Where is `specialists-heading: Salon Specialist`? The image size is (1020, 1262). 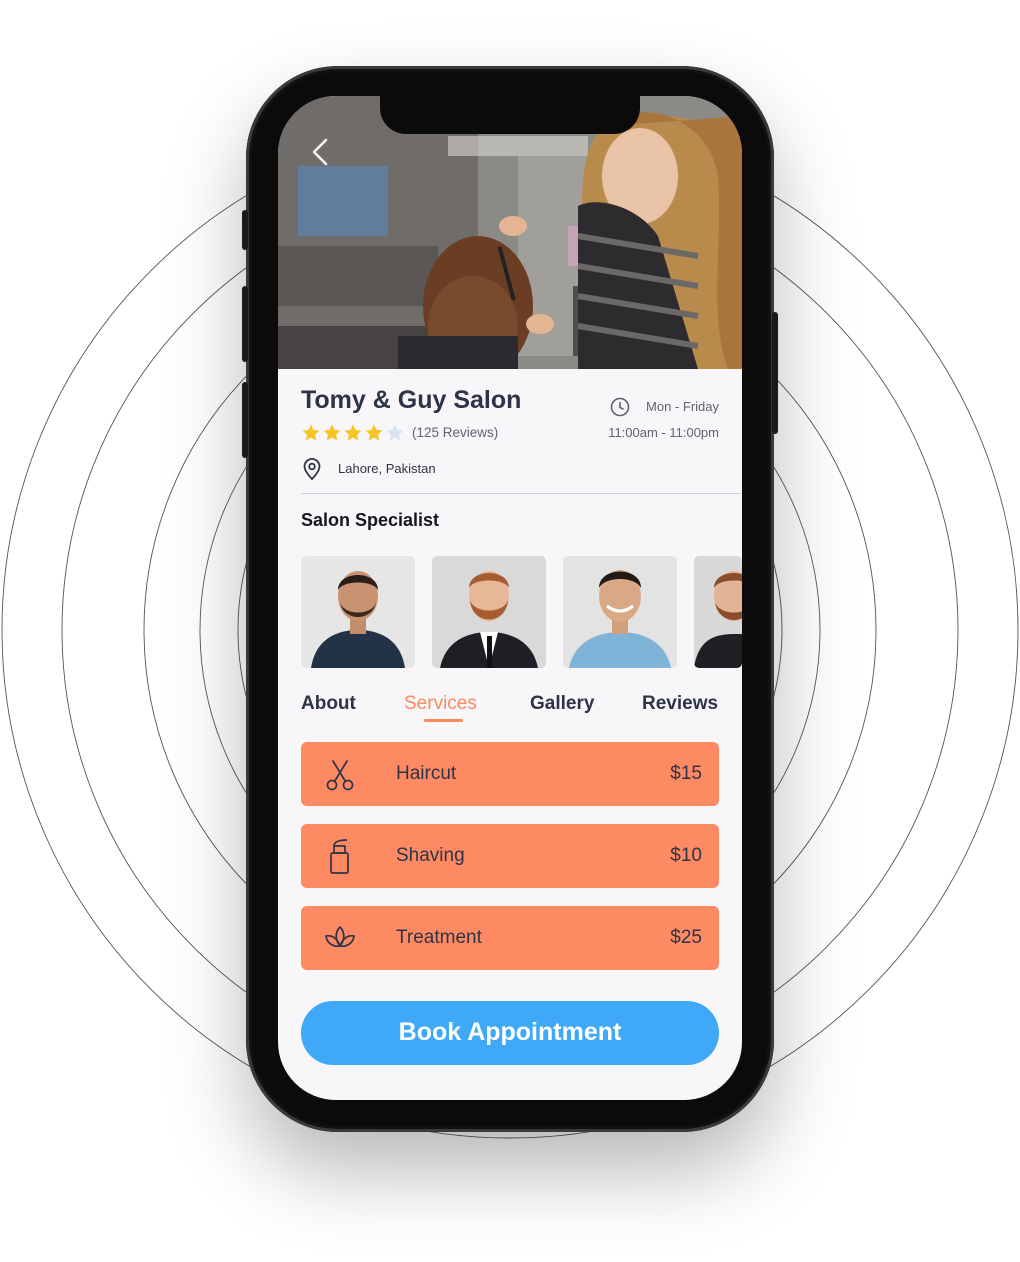
specialists-heading: Salon Specialist is located at coordinates (370, 520).